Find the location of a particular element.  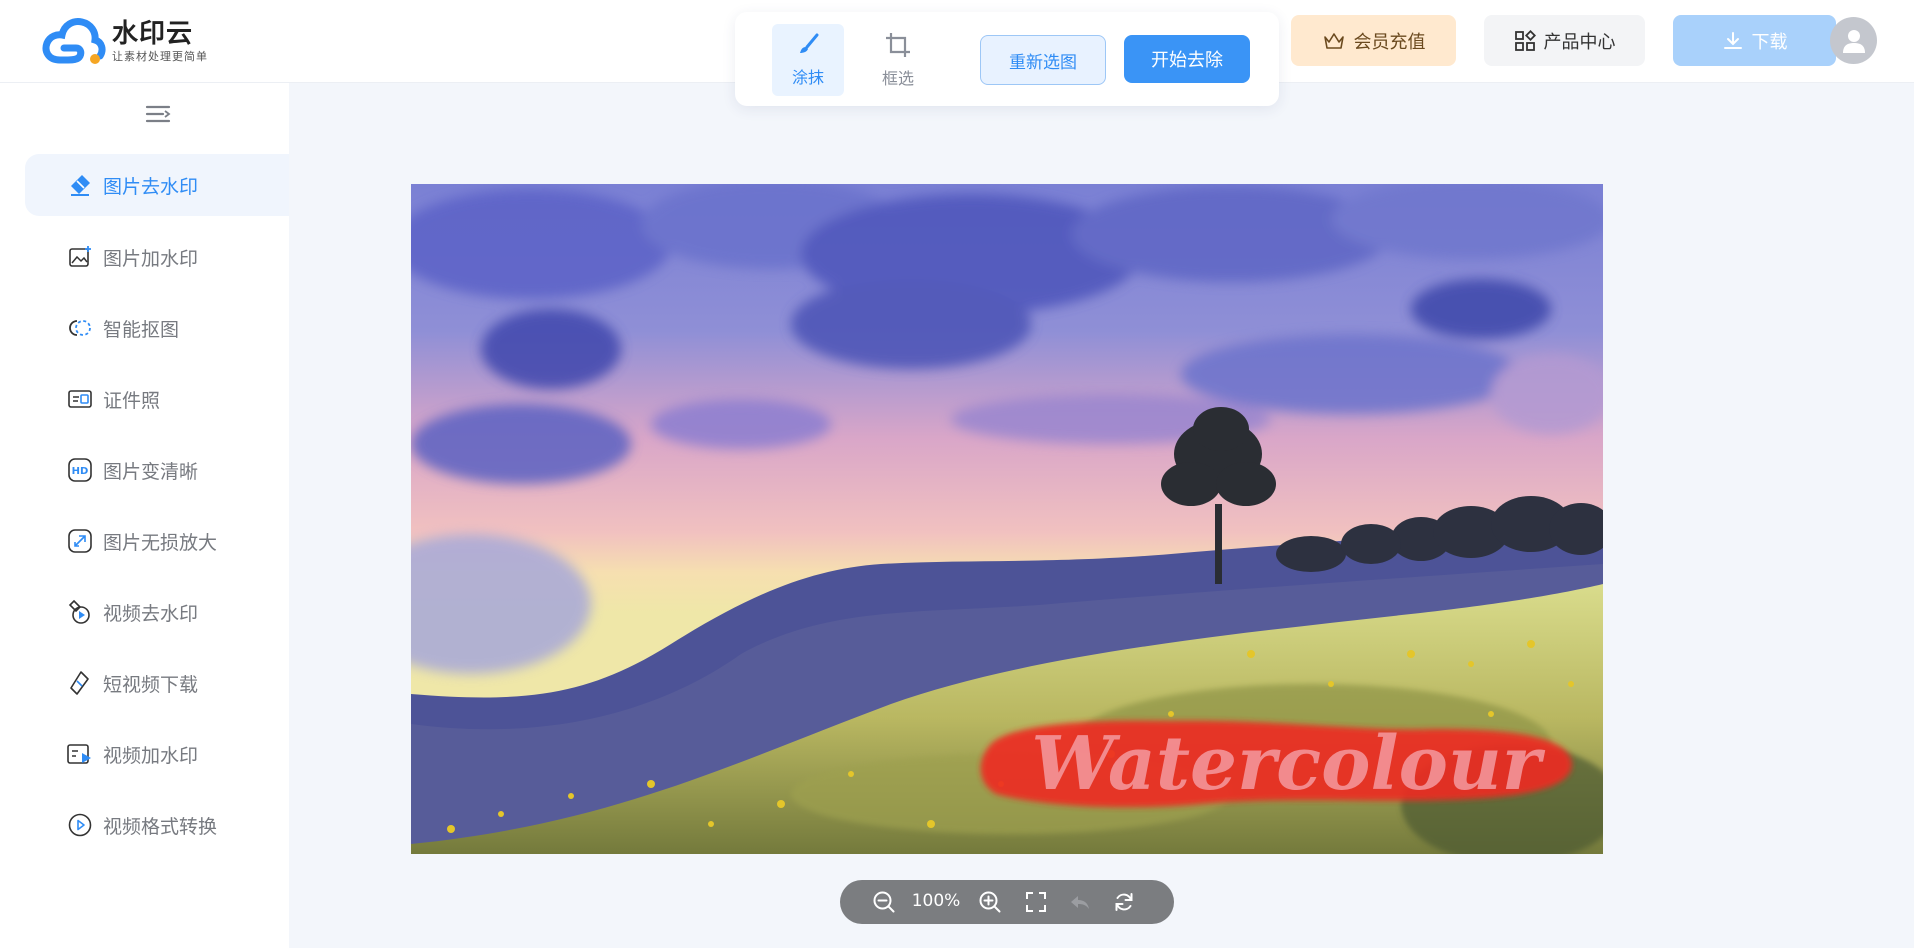

watermark-text: Watercolour is located at coordinates (1288, 764).